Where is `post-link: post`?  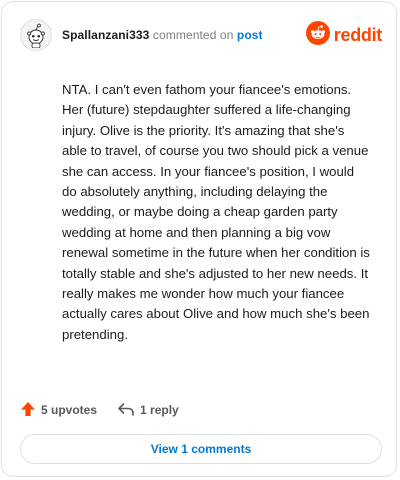 post-link: post is located at coordinates (250, 35).